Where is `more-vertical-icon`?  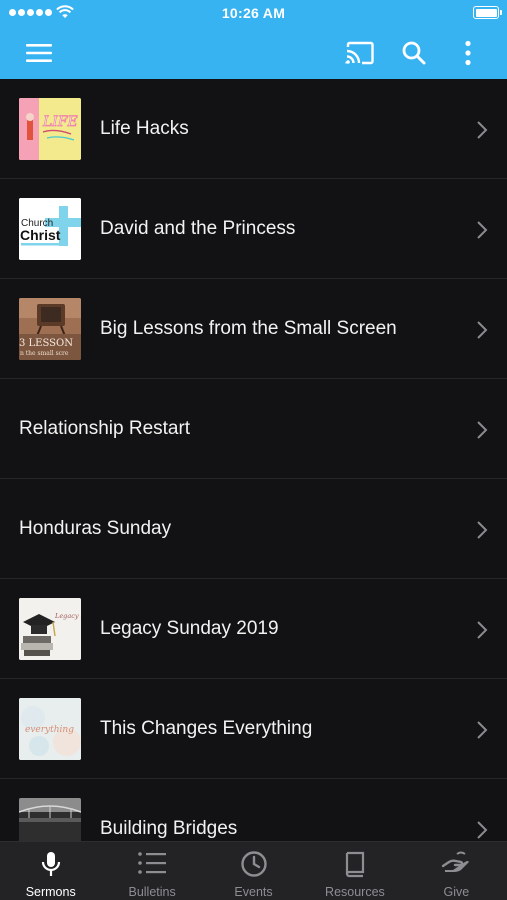
more-vertical-icon is located at coordinates (468, 53).